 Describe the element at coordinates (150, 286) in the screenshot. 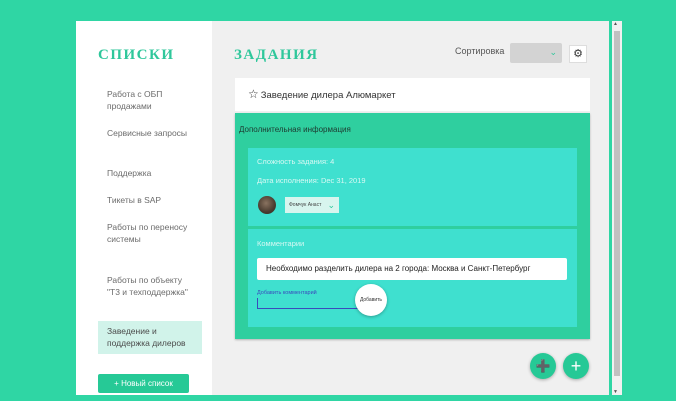

I see `sidebar-item-t3-support: Работы по объекту "Т3 и техподдержка"` at that location.